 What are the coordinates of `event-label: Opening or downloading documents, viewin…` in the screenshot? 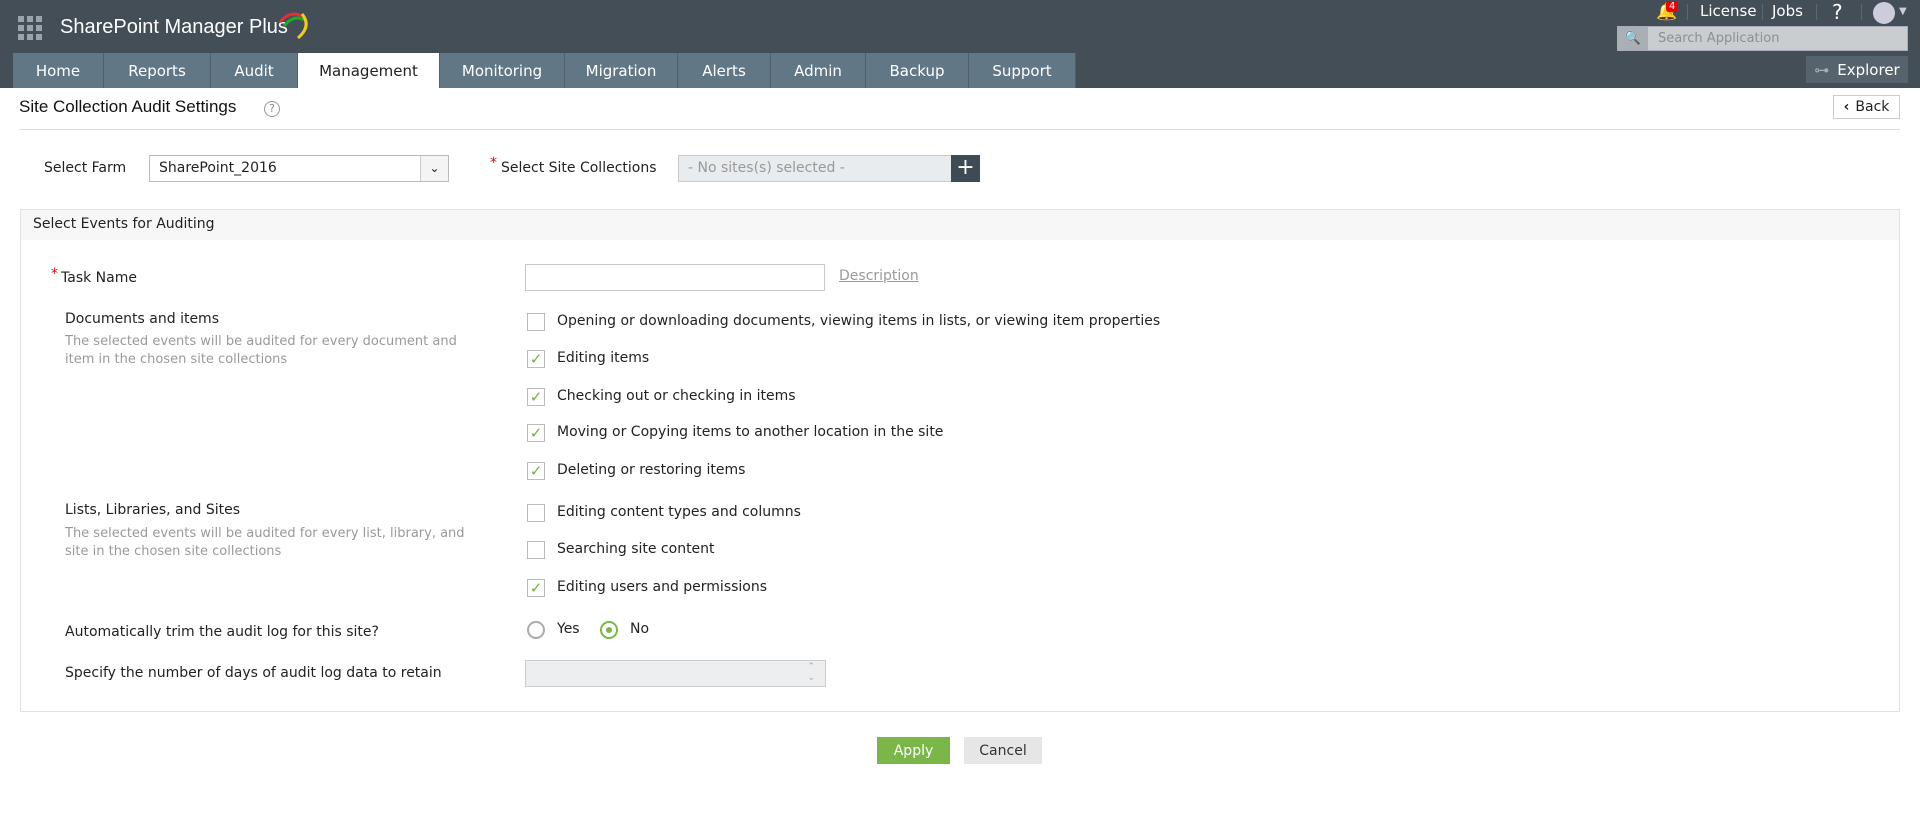 It's located at (859, 321).